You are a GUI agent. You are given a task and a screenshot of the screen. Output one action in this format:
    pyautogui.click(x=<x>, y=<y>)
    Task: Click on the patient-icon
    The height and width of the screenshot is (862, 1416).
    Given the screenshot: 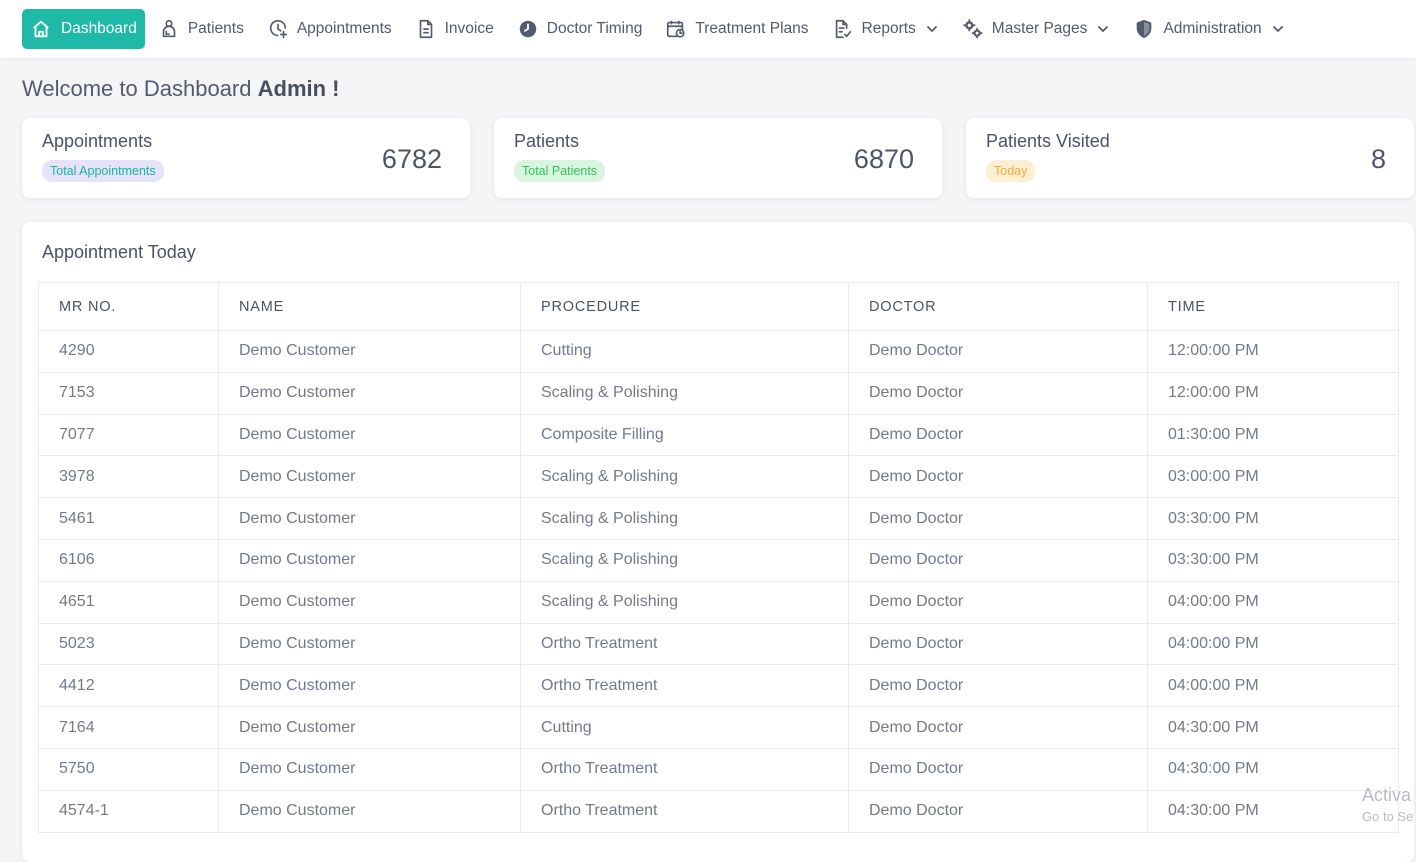 What is the action you would take?
    pyautogui.click(x=169, y=29)
    